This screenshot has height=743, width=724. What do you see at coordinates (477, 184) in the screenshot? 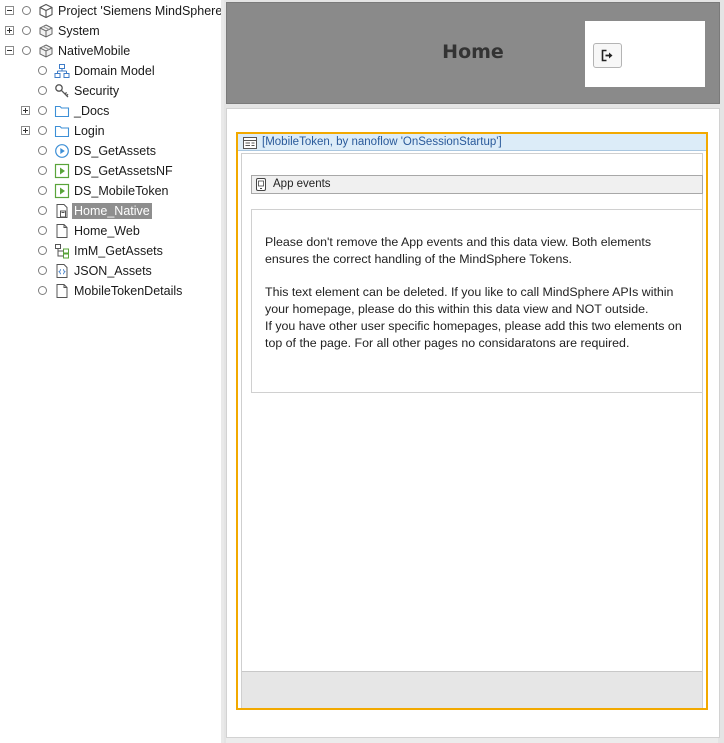
I see `app-events-widget: App events` at bounding box center [477, 184].